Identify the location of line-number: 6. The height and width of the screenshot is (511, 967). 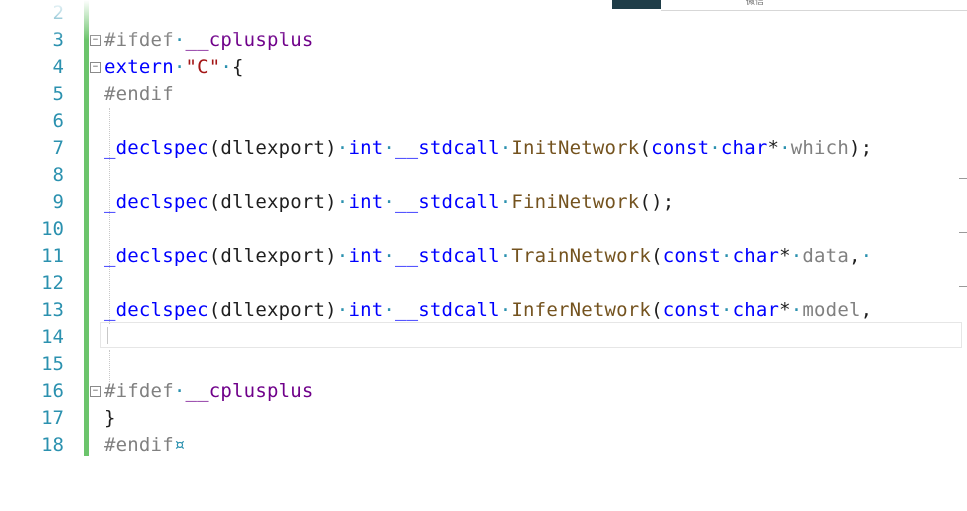
(58, 121).